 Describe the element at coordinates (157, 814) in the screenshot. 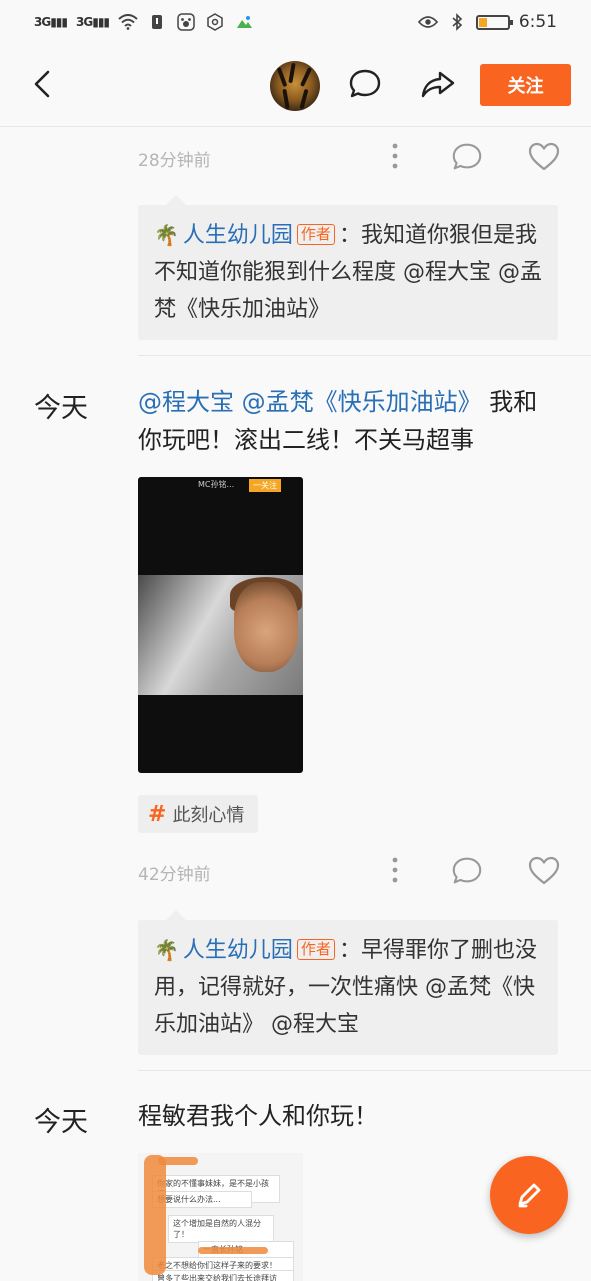

I see `hash-icon: #` at that location.